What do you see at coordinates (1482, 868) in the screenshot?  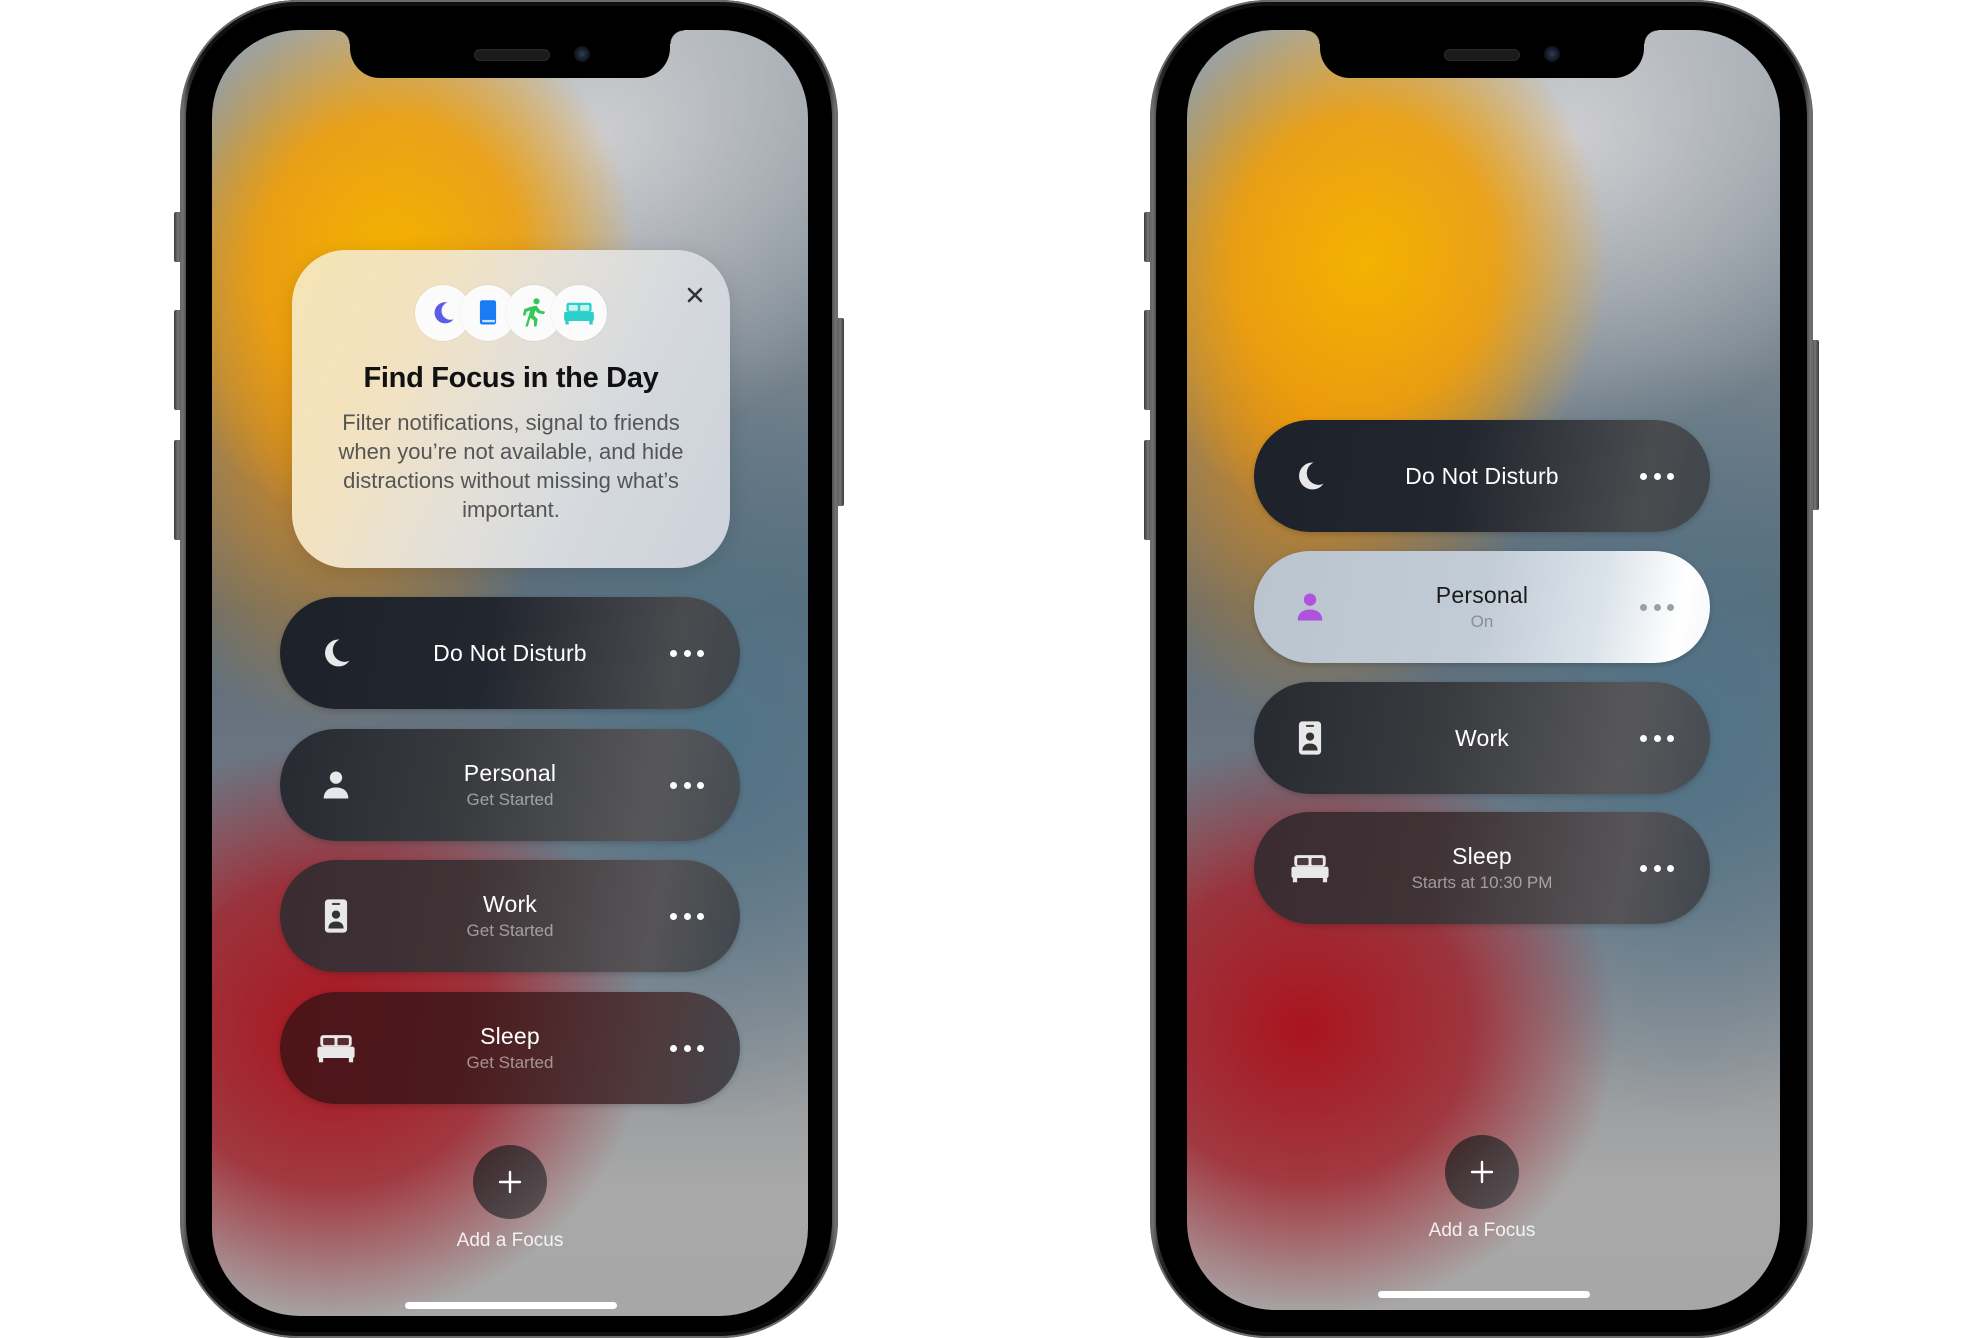 I see `focus-sleep: Sleep Starts at 10:30 PM` at bounding box center [1482, 868].